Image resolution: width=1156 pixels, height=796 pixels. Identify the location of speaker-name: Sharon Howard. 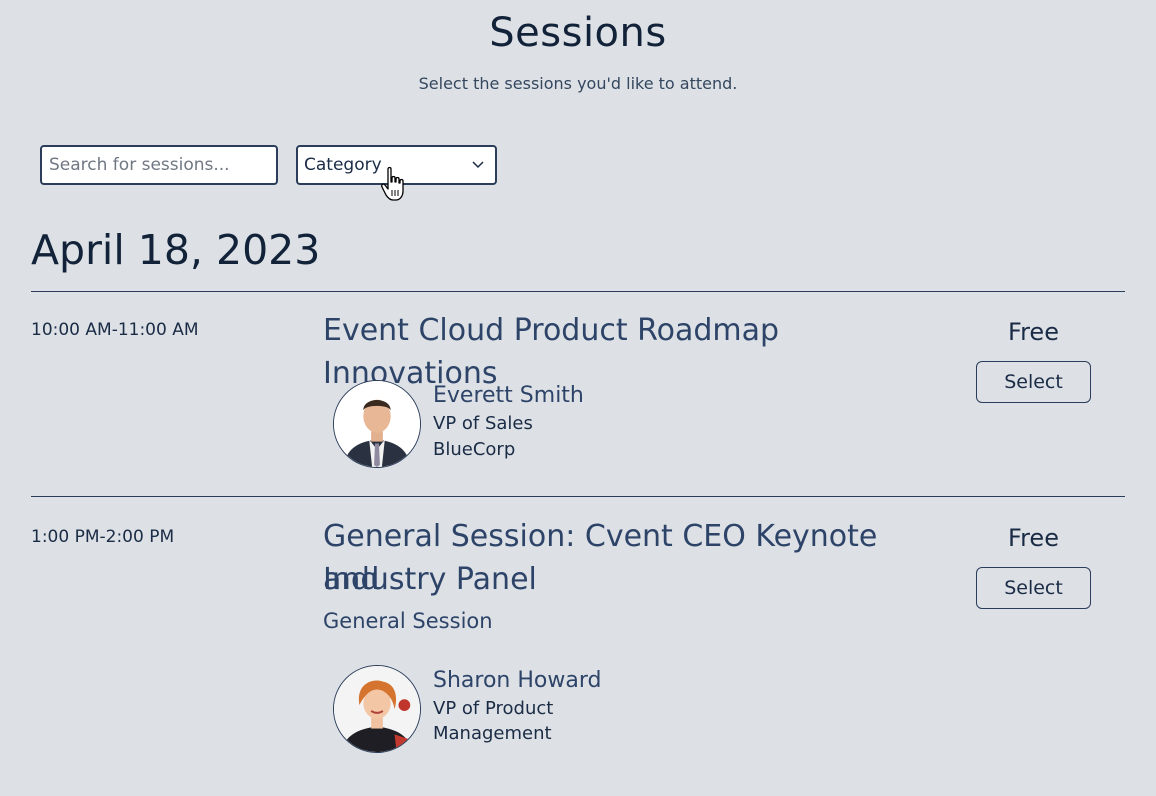
(517, 680).